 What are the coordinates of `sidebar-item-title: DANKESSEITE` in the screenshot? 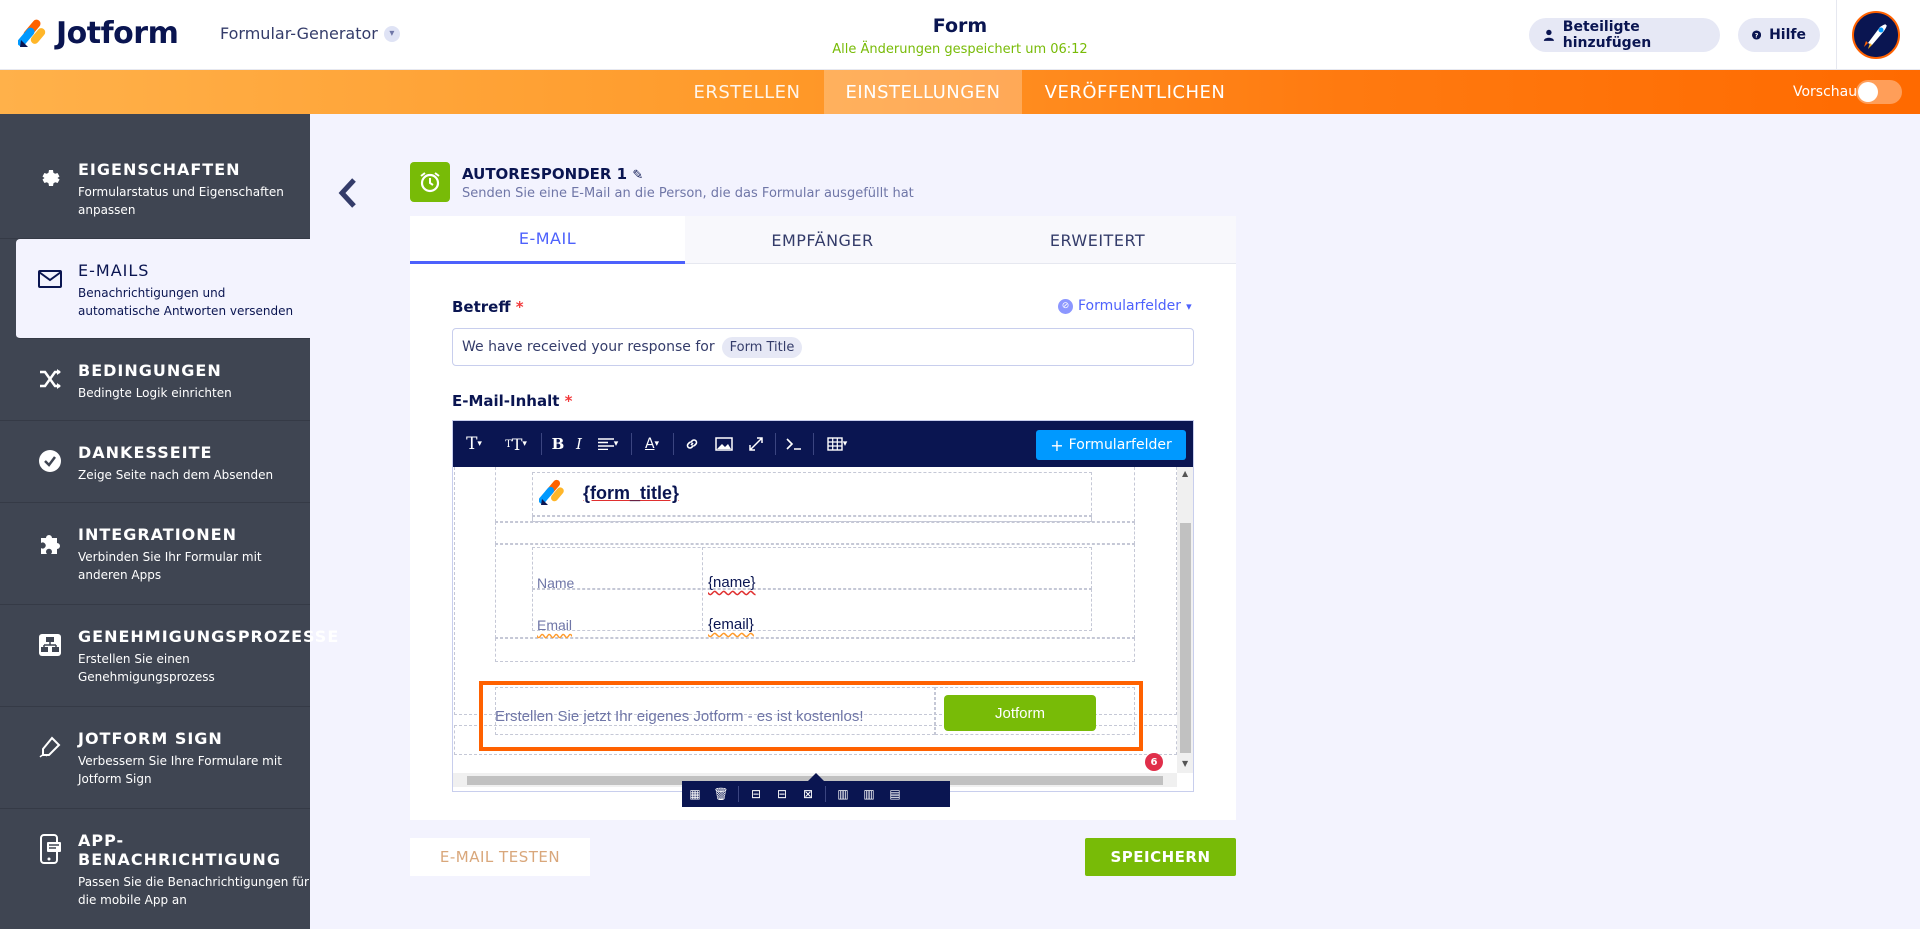 It's located at (145, 452).